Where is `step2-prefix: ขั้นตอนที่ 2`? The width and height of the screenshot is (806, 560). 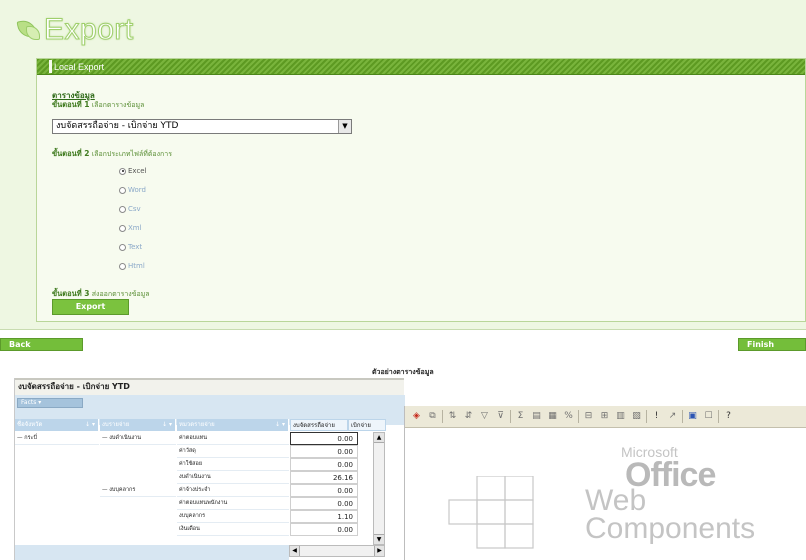 step2-prefix: ขั้นตอนที่ 2 is located at coordinates (71, 153).